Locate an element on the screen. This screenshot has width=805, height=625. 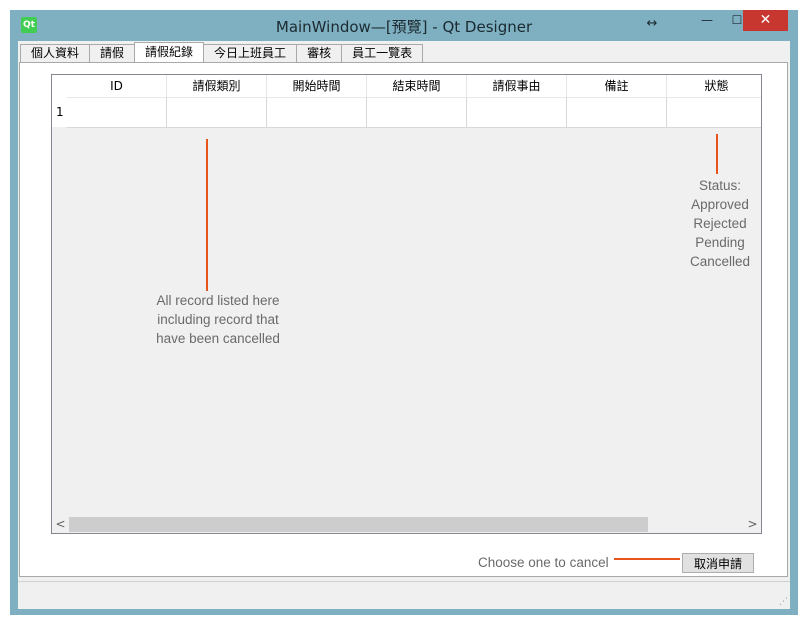
column-header-status: 狀態 is located at coordinates (714, 86).